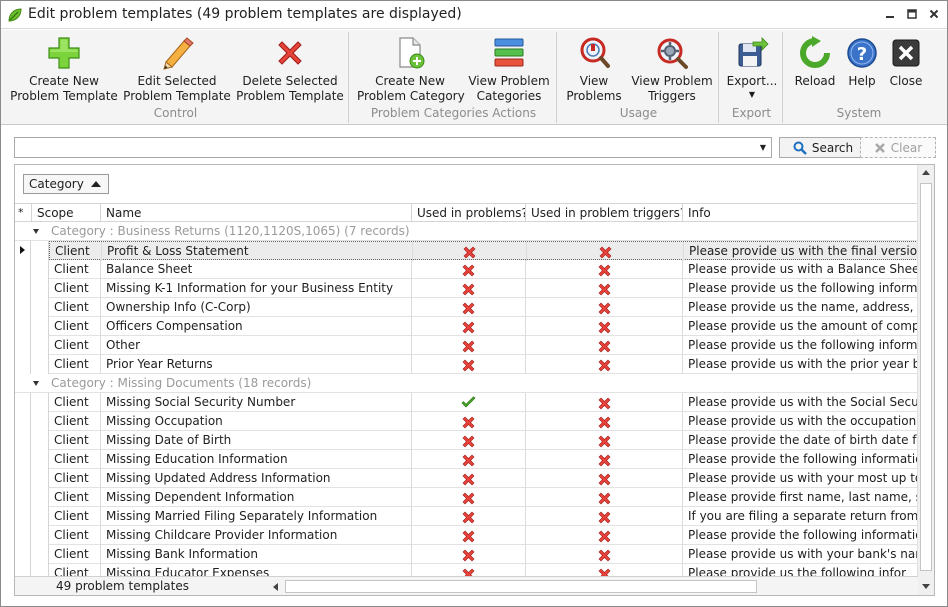  I want to click on cell-name: Missing Education Information, so click(256, 459).